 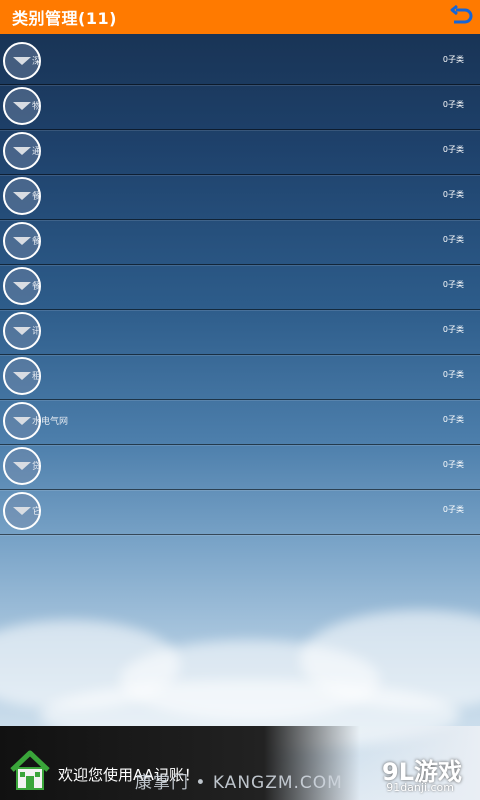 I want to click on category-label: 讯, so click(x=37, y=332).